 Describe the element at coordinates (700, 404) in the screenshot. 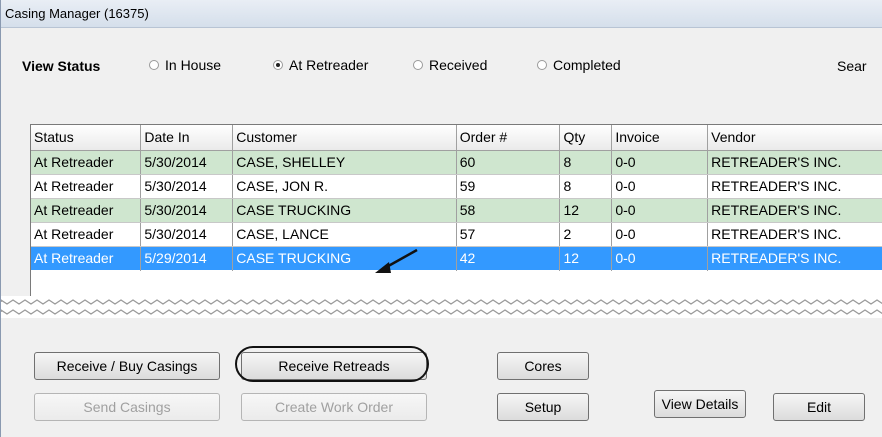

I see `view-details-button: View Details` at that location.